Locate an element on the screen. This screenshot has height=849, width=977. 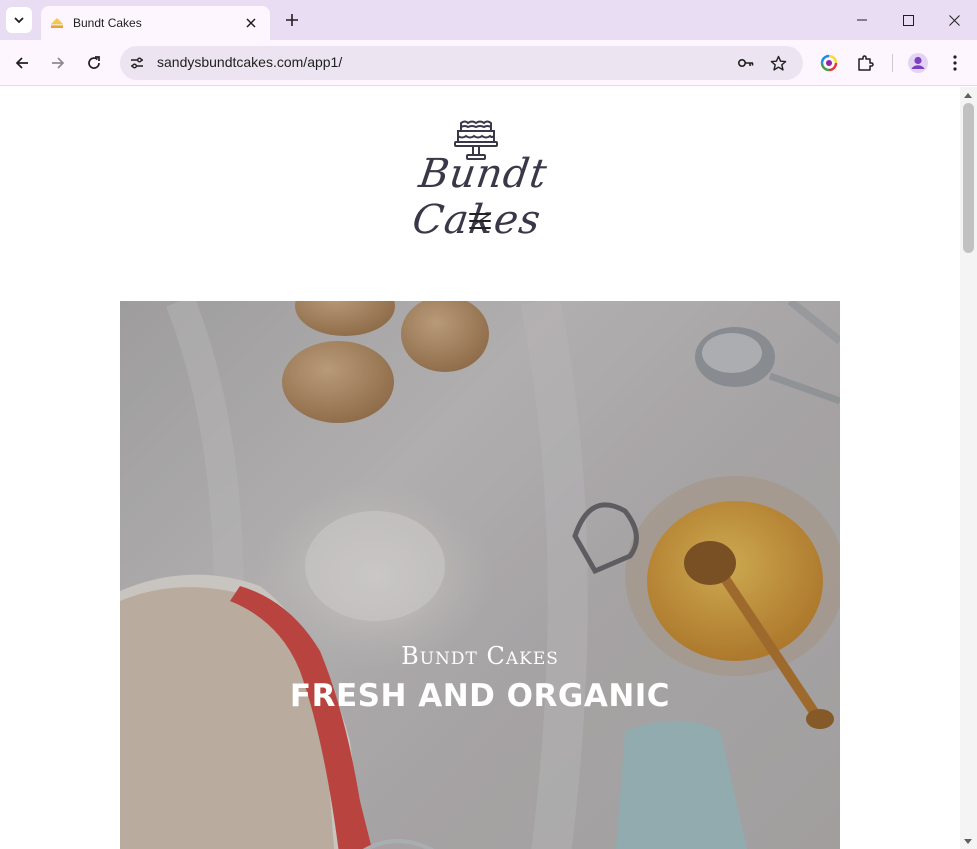
reload-icon is located at coordinates (94, 62).